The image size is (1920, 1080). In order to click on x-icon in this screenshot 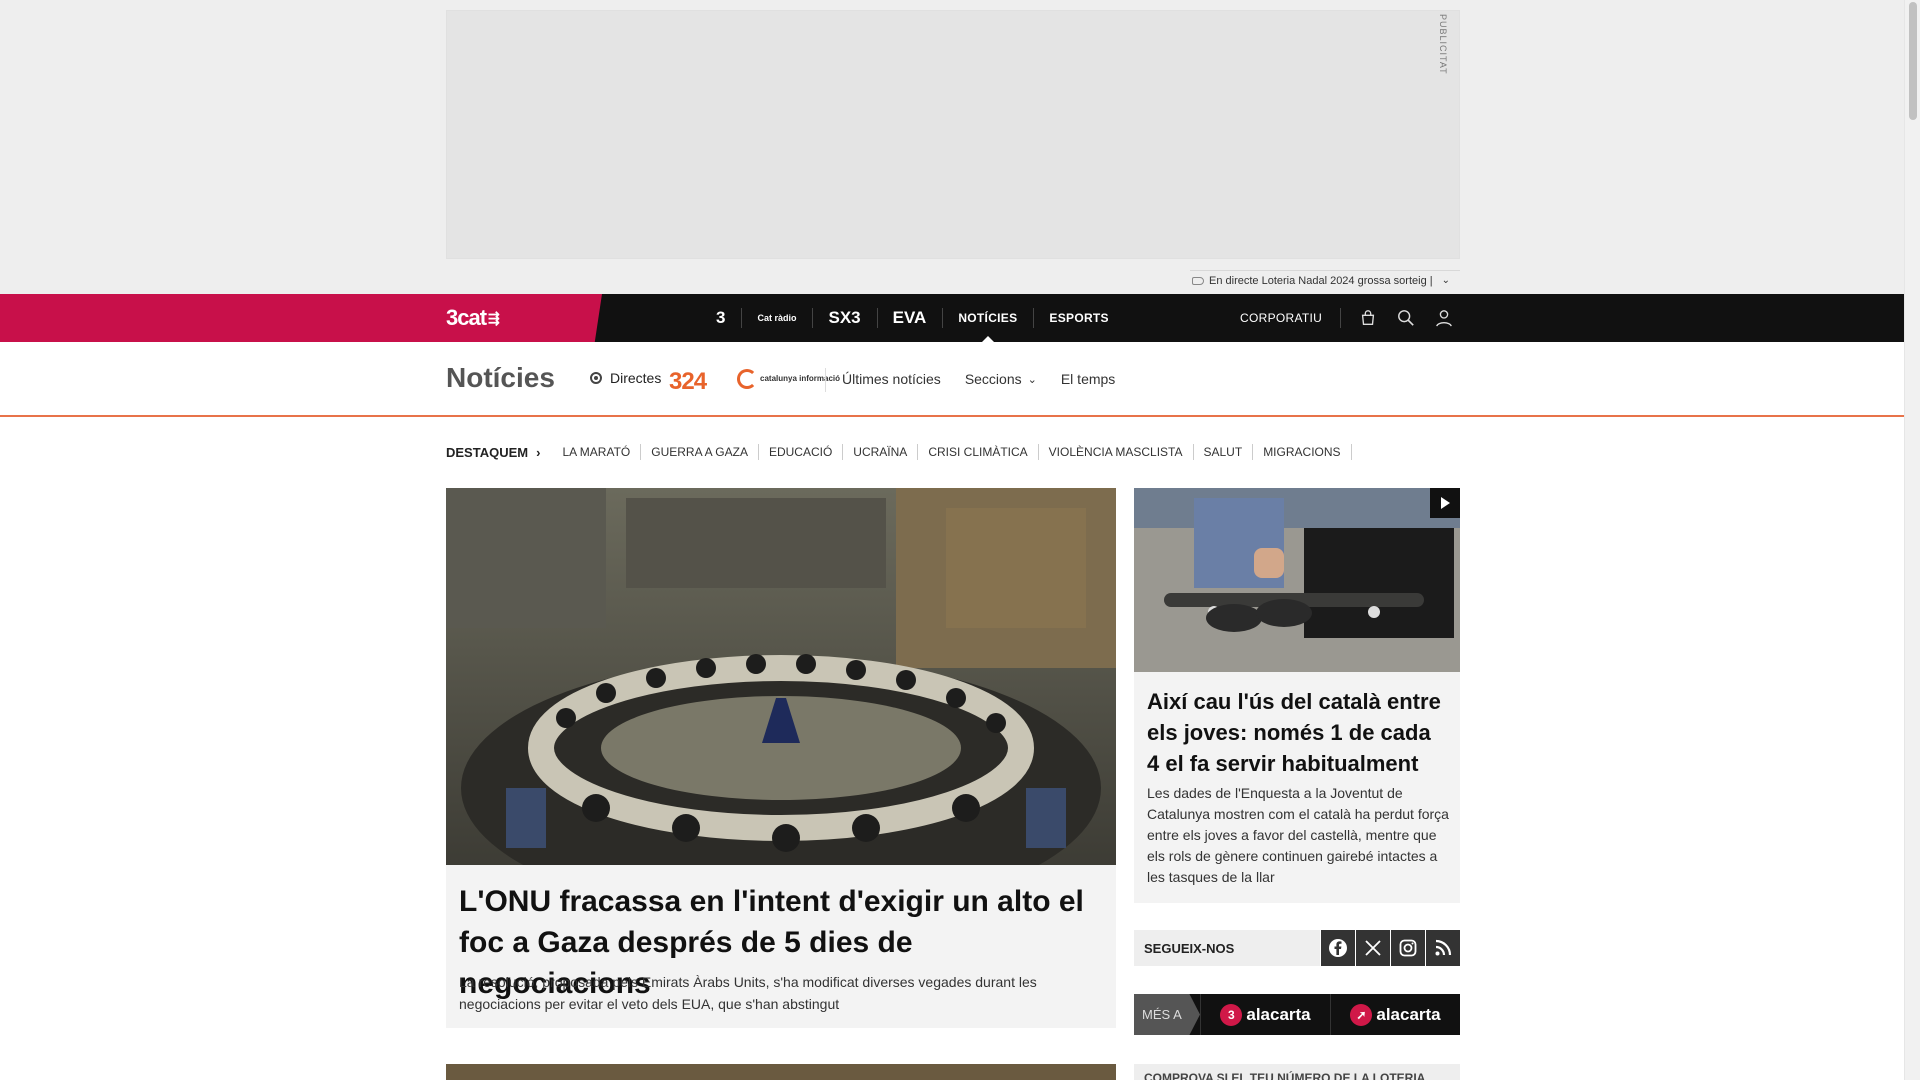, I will do `click(1373, 948)`.